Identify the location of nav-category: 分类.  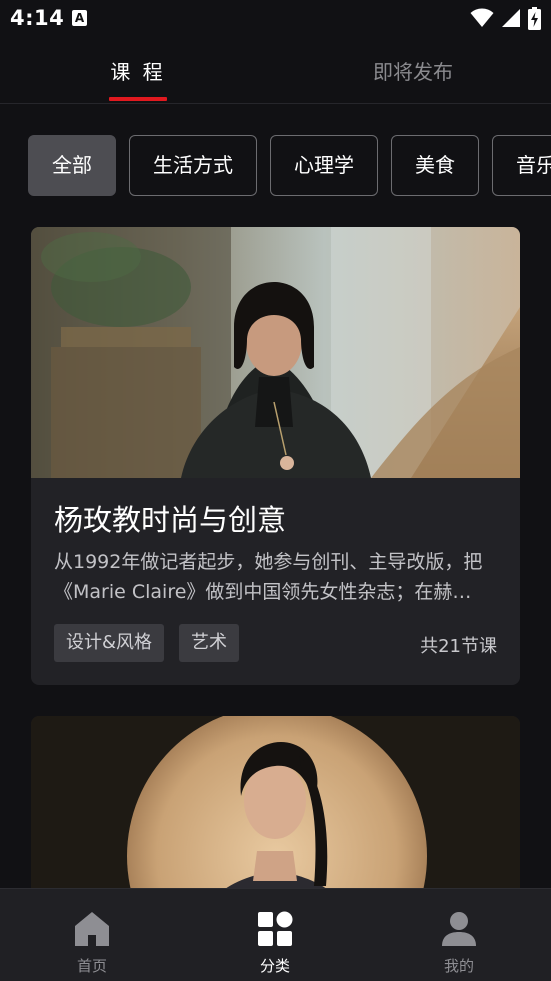
(275, 935).